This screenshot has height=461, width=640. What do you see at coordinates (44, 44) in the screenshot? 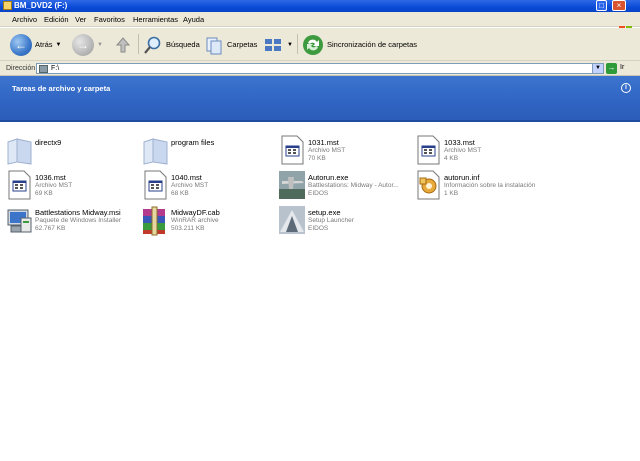
I see `back-label: Atrás` at bounding box center [44, 44].